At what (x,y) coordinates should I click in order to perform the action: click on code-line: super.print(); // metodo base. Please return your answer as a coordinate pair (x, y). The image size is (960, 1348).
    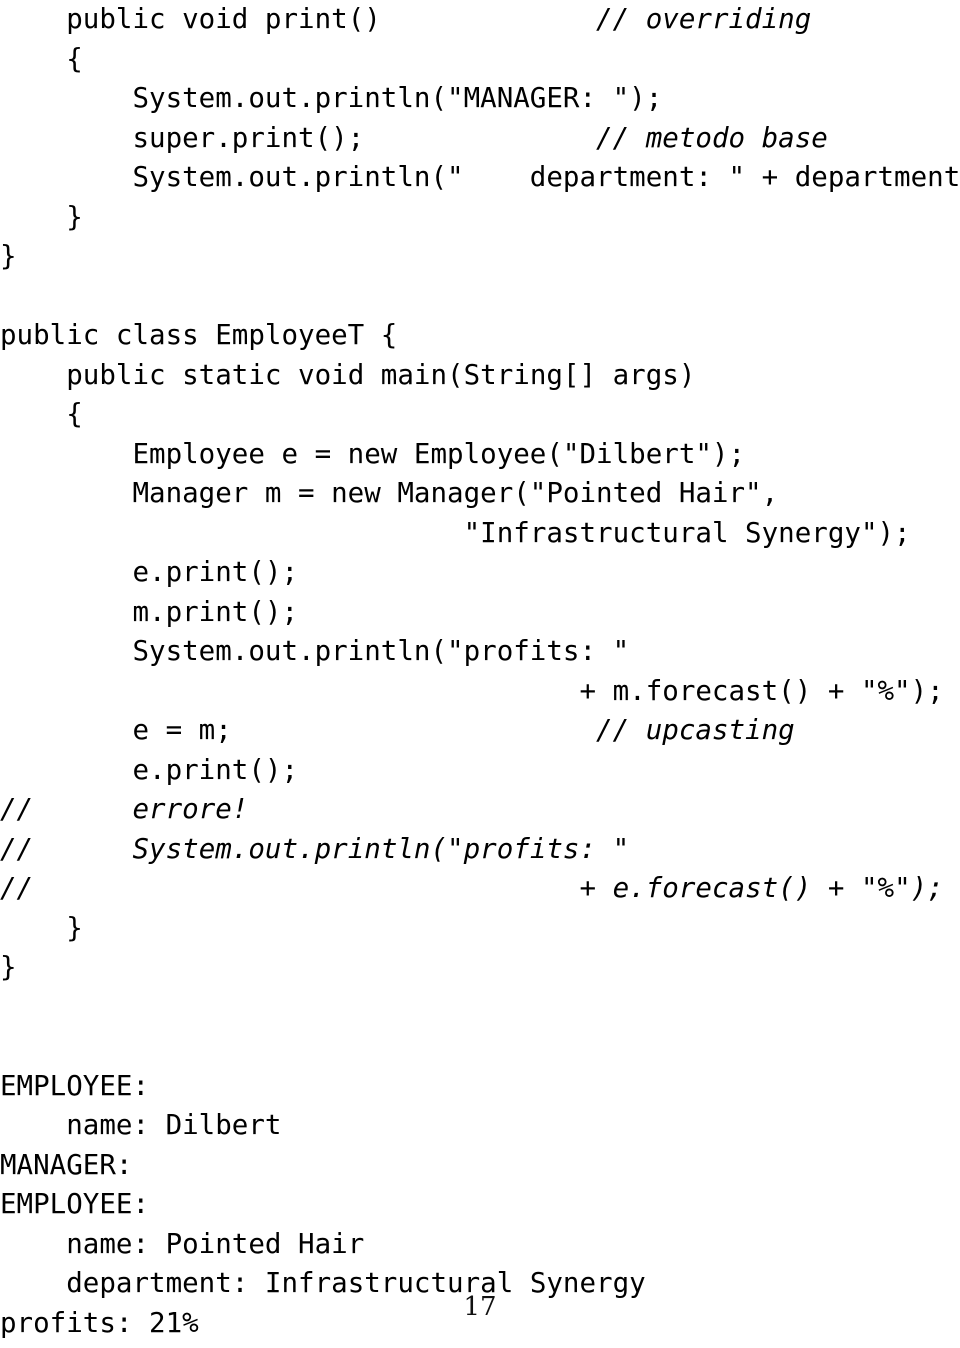
    Looking at the image, I should click on (480, 139).